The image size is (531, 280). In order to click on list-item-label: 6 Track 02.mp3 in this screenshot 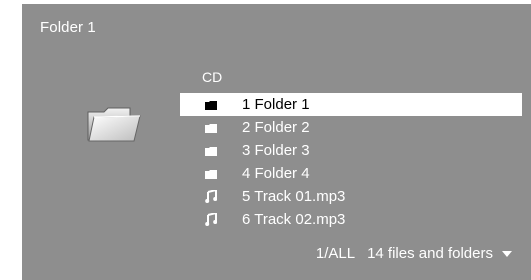, I will do `click(294, 219)`.